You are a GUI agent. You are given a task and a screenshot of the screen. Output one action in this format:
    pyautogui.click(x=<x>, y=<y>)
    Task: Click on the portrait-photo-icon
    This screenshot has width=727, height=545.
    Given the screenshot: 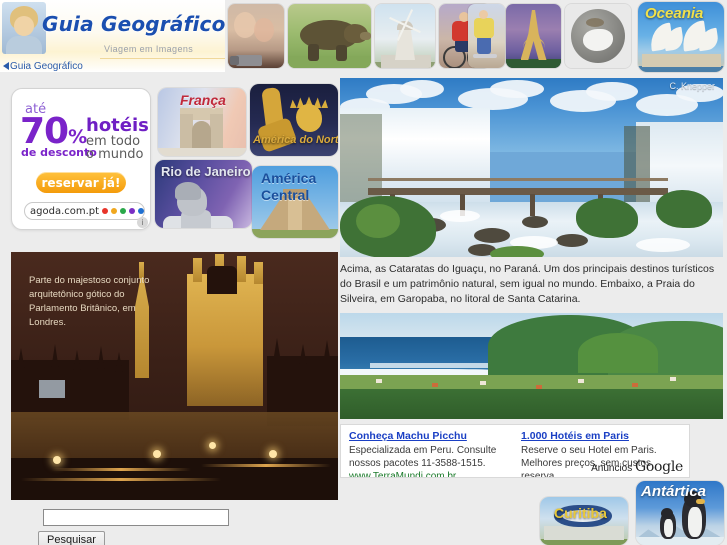 What is the action you would take?
    pyautogui.click(x=24, y=28)
    